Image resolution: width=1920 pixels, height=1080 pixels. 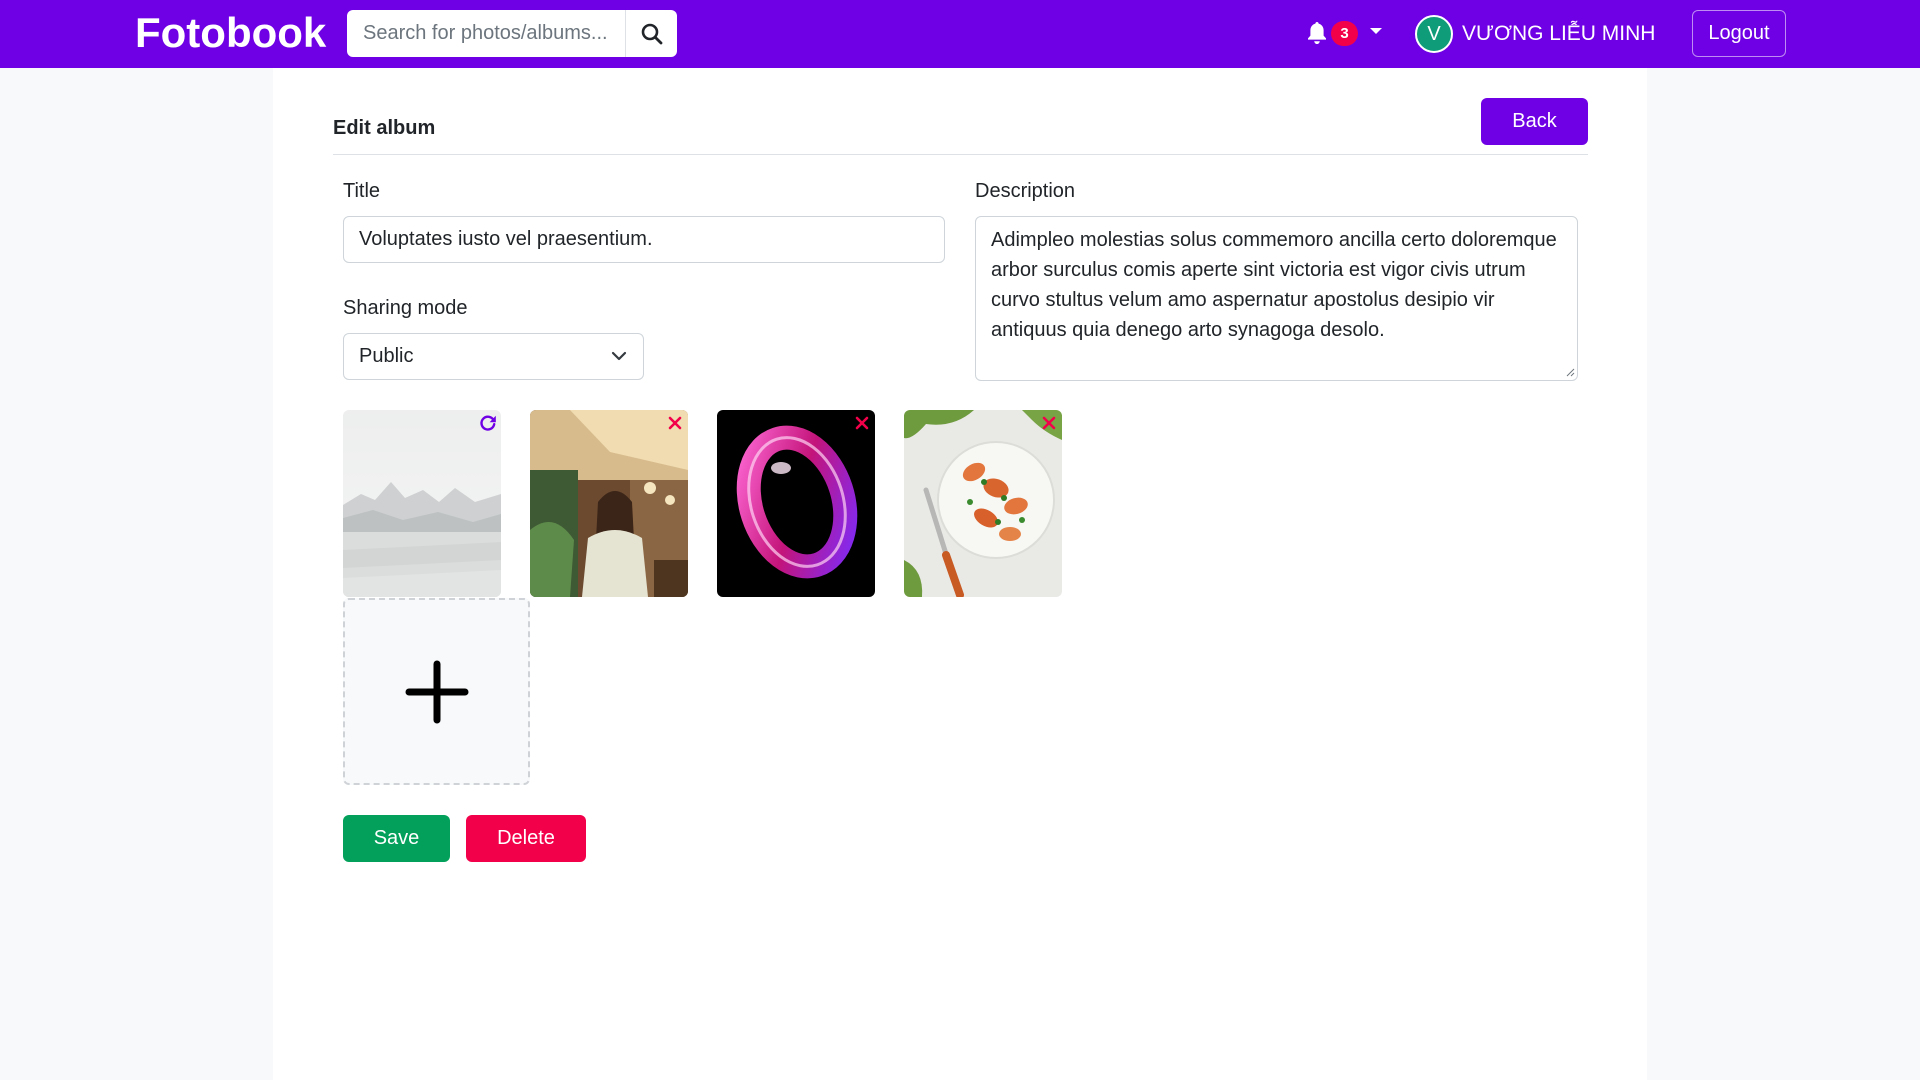 What do you see at coordinates (1025, 191) in the screenshot?
I see `description-label: Description` at bounding box center [1025, 191].